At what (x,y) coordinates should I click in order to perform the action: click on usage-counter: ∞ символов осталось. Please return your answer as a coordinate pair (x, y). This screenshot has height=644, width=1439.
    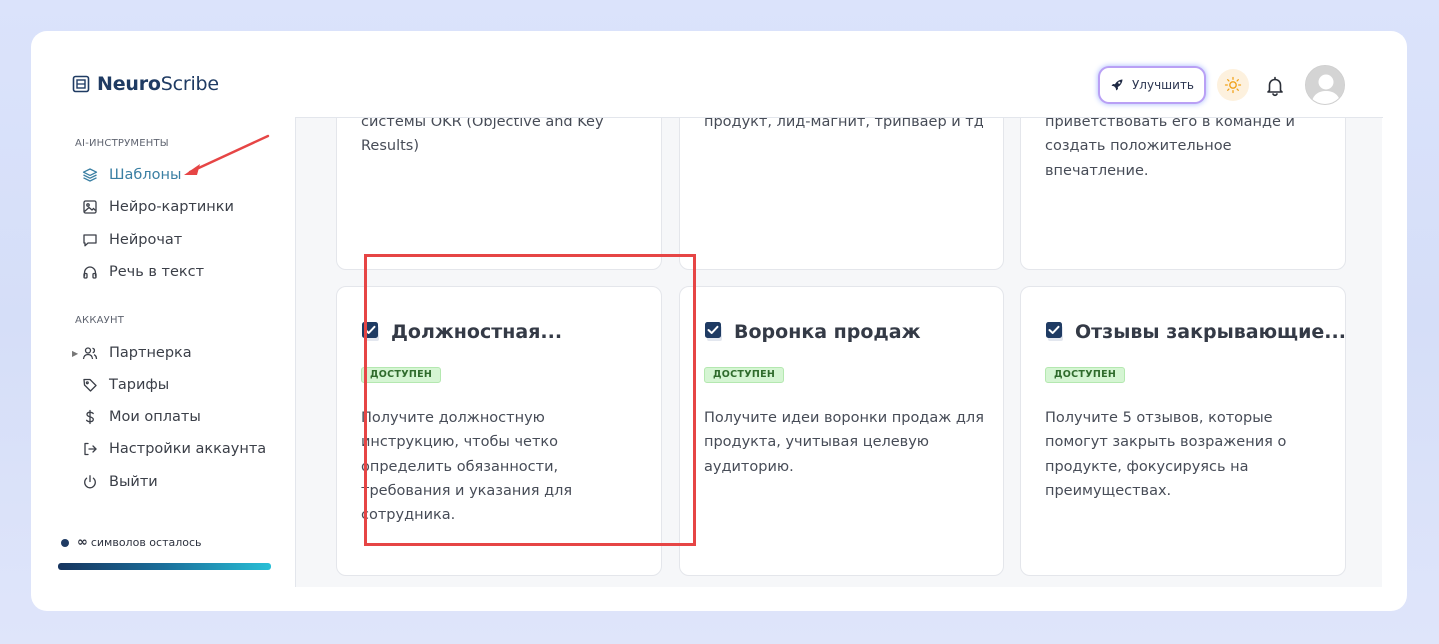
    Looking at the image, I should click on (131, 542).